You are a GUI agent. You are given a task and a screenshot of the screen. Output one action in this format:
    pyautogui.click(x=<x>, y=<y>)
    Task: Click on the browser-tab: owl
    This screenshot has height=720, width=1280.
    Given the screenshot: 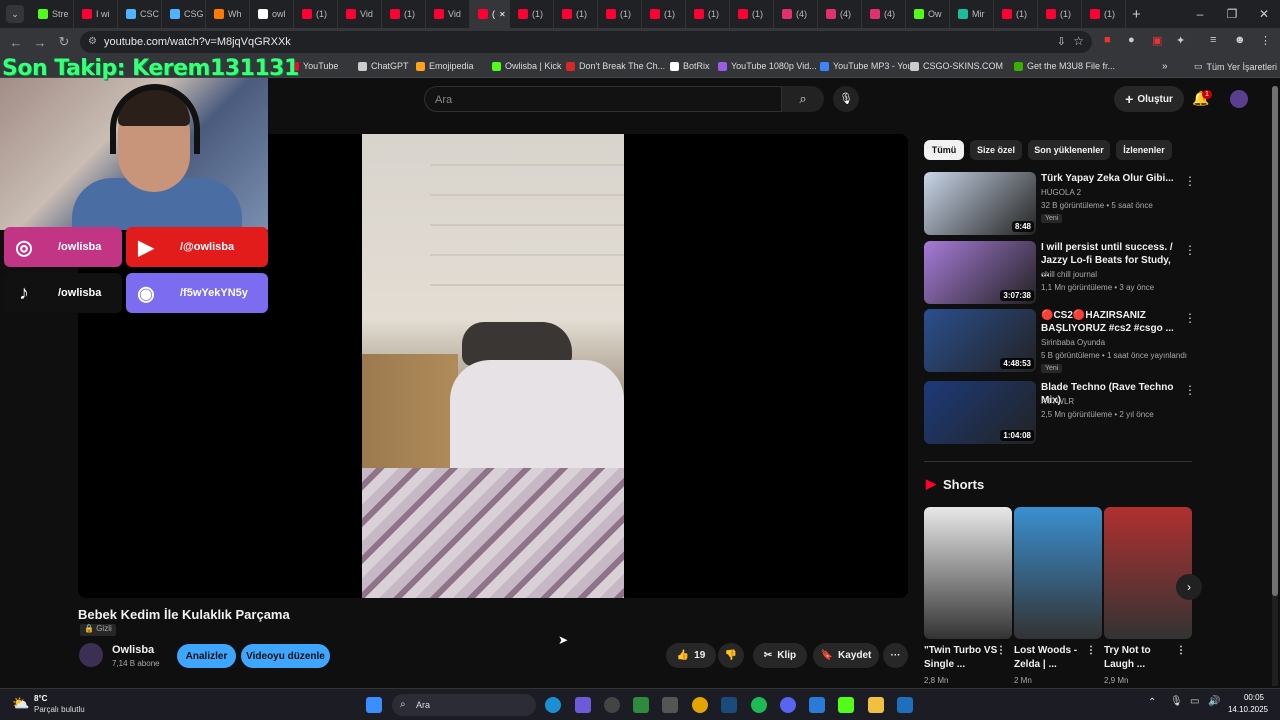 What is the action you would take?
    pyautogui.click(x=272, y=14)
    